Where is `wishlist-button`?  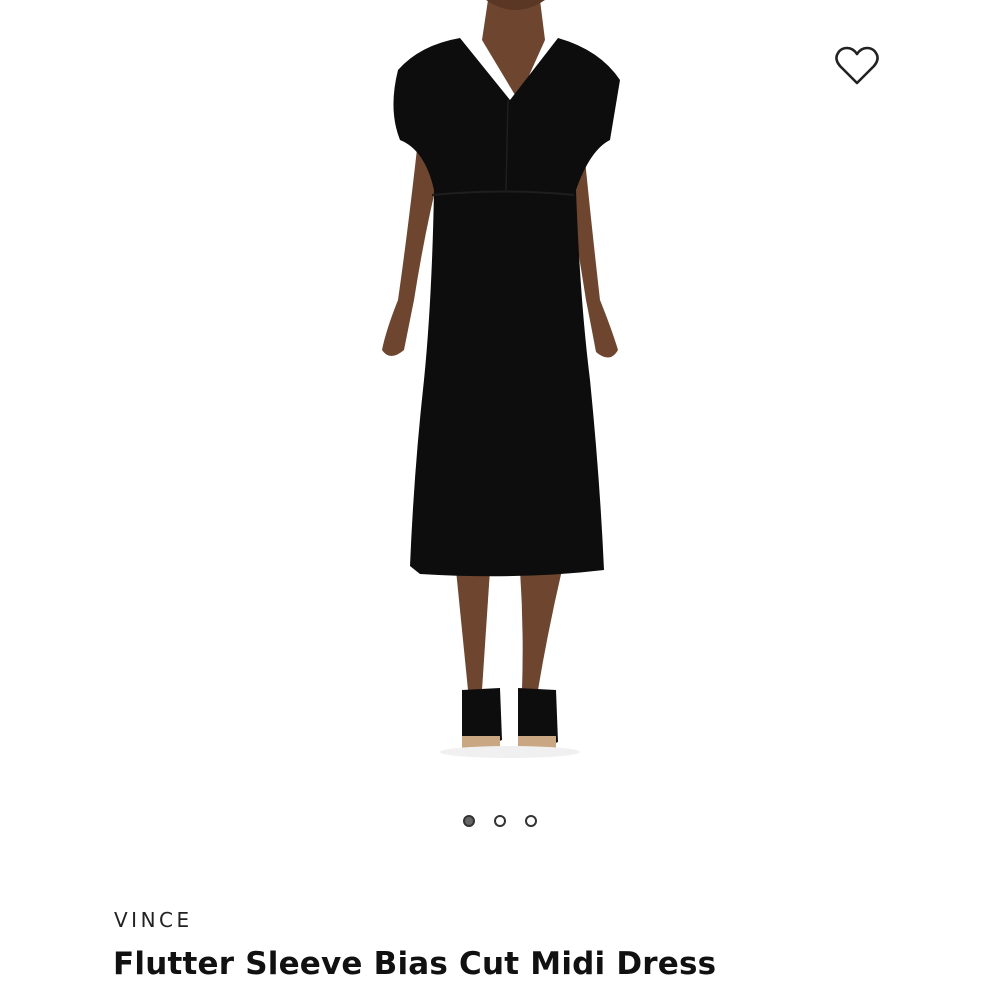 wishlist-button is located at coordinates (857, 66).